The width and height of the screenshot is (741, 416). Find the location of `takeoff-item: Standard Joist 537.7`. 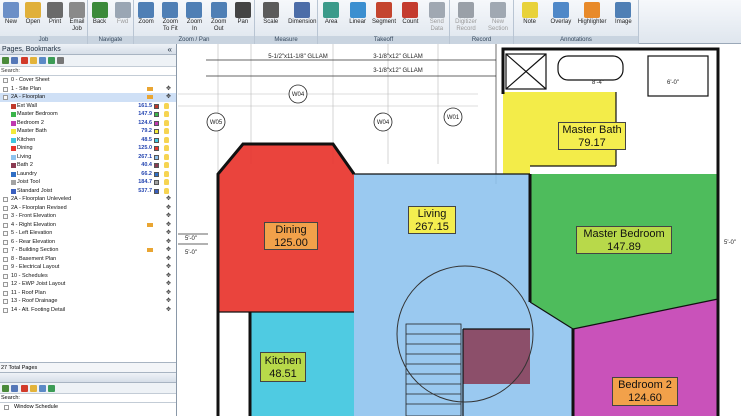

takeoff-item: Standard Joist 537.7 is located at coordinates (88, 191).